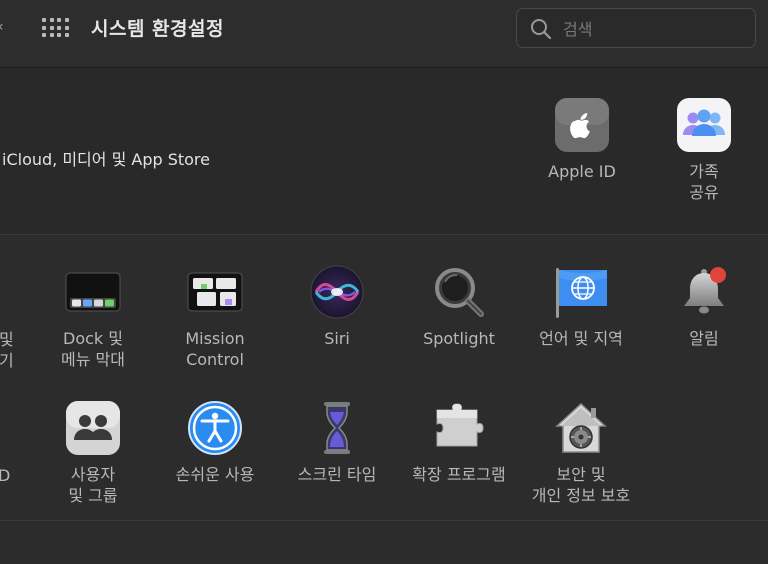  Describe the element at coordinates (337, 338) in the screenshot. I see `pref-label: Siri` at that location.